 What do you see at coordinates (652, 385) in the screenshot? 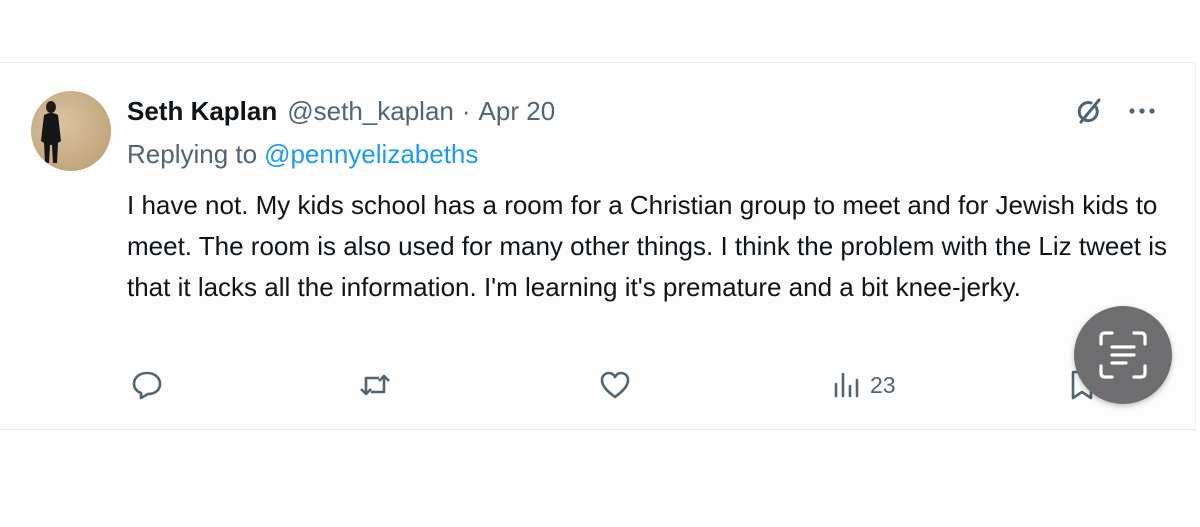
I see `tweet-action-bar: 23` at bounding box center [652, 385].